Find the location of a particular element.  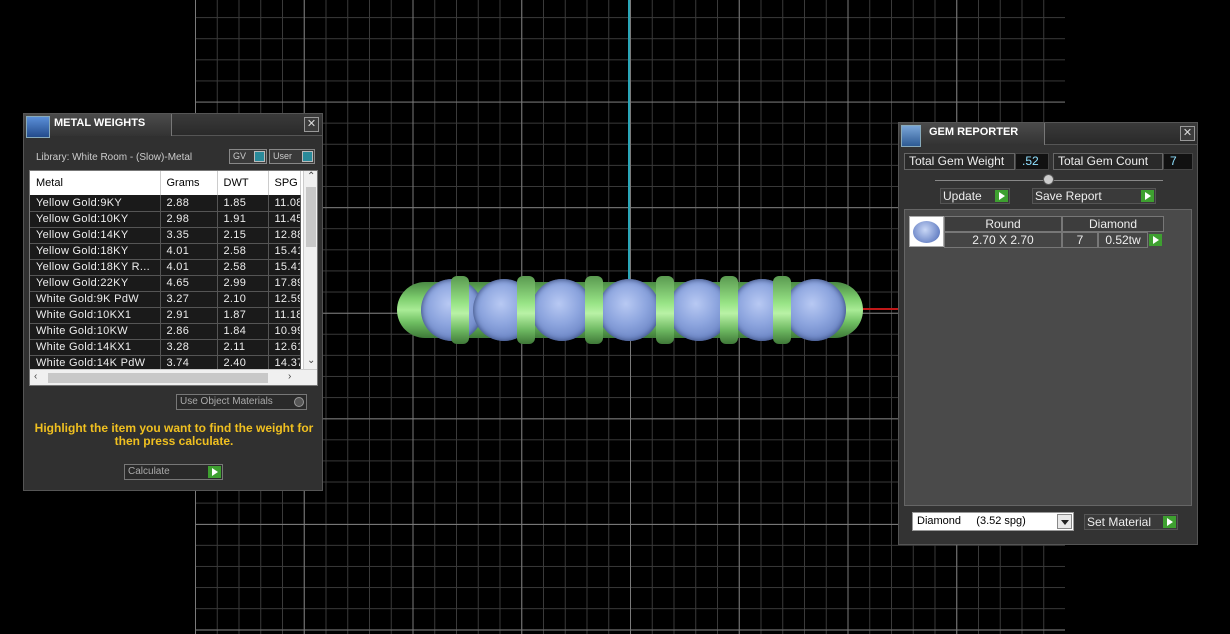

gem-stone is located at coordinates (562, 310).